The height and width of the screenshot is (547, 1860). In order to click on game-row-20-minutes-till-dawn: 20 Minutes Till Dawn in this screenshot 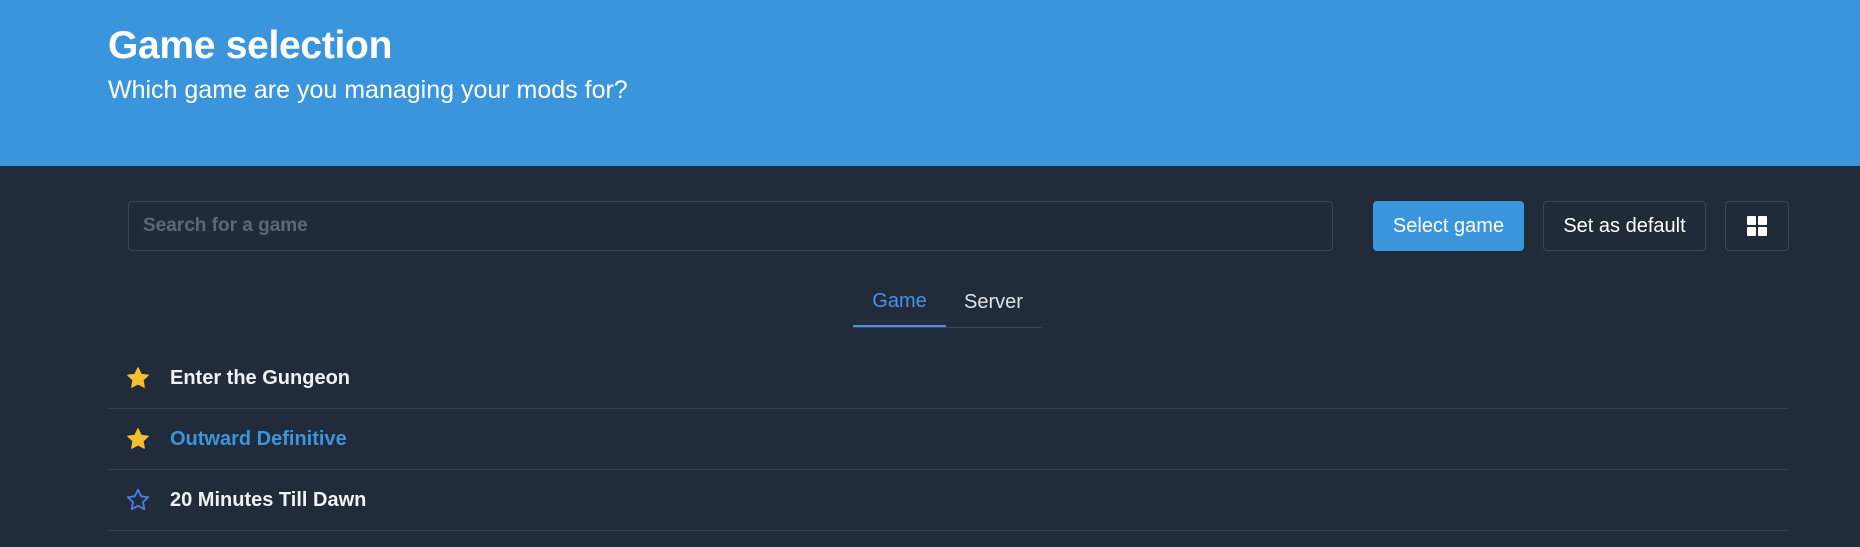, I will do `click(948, 500)`.